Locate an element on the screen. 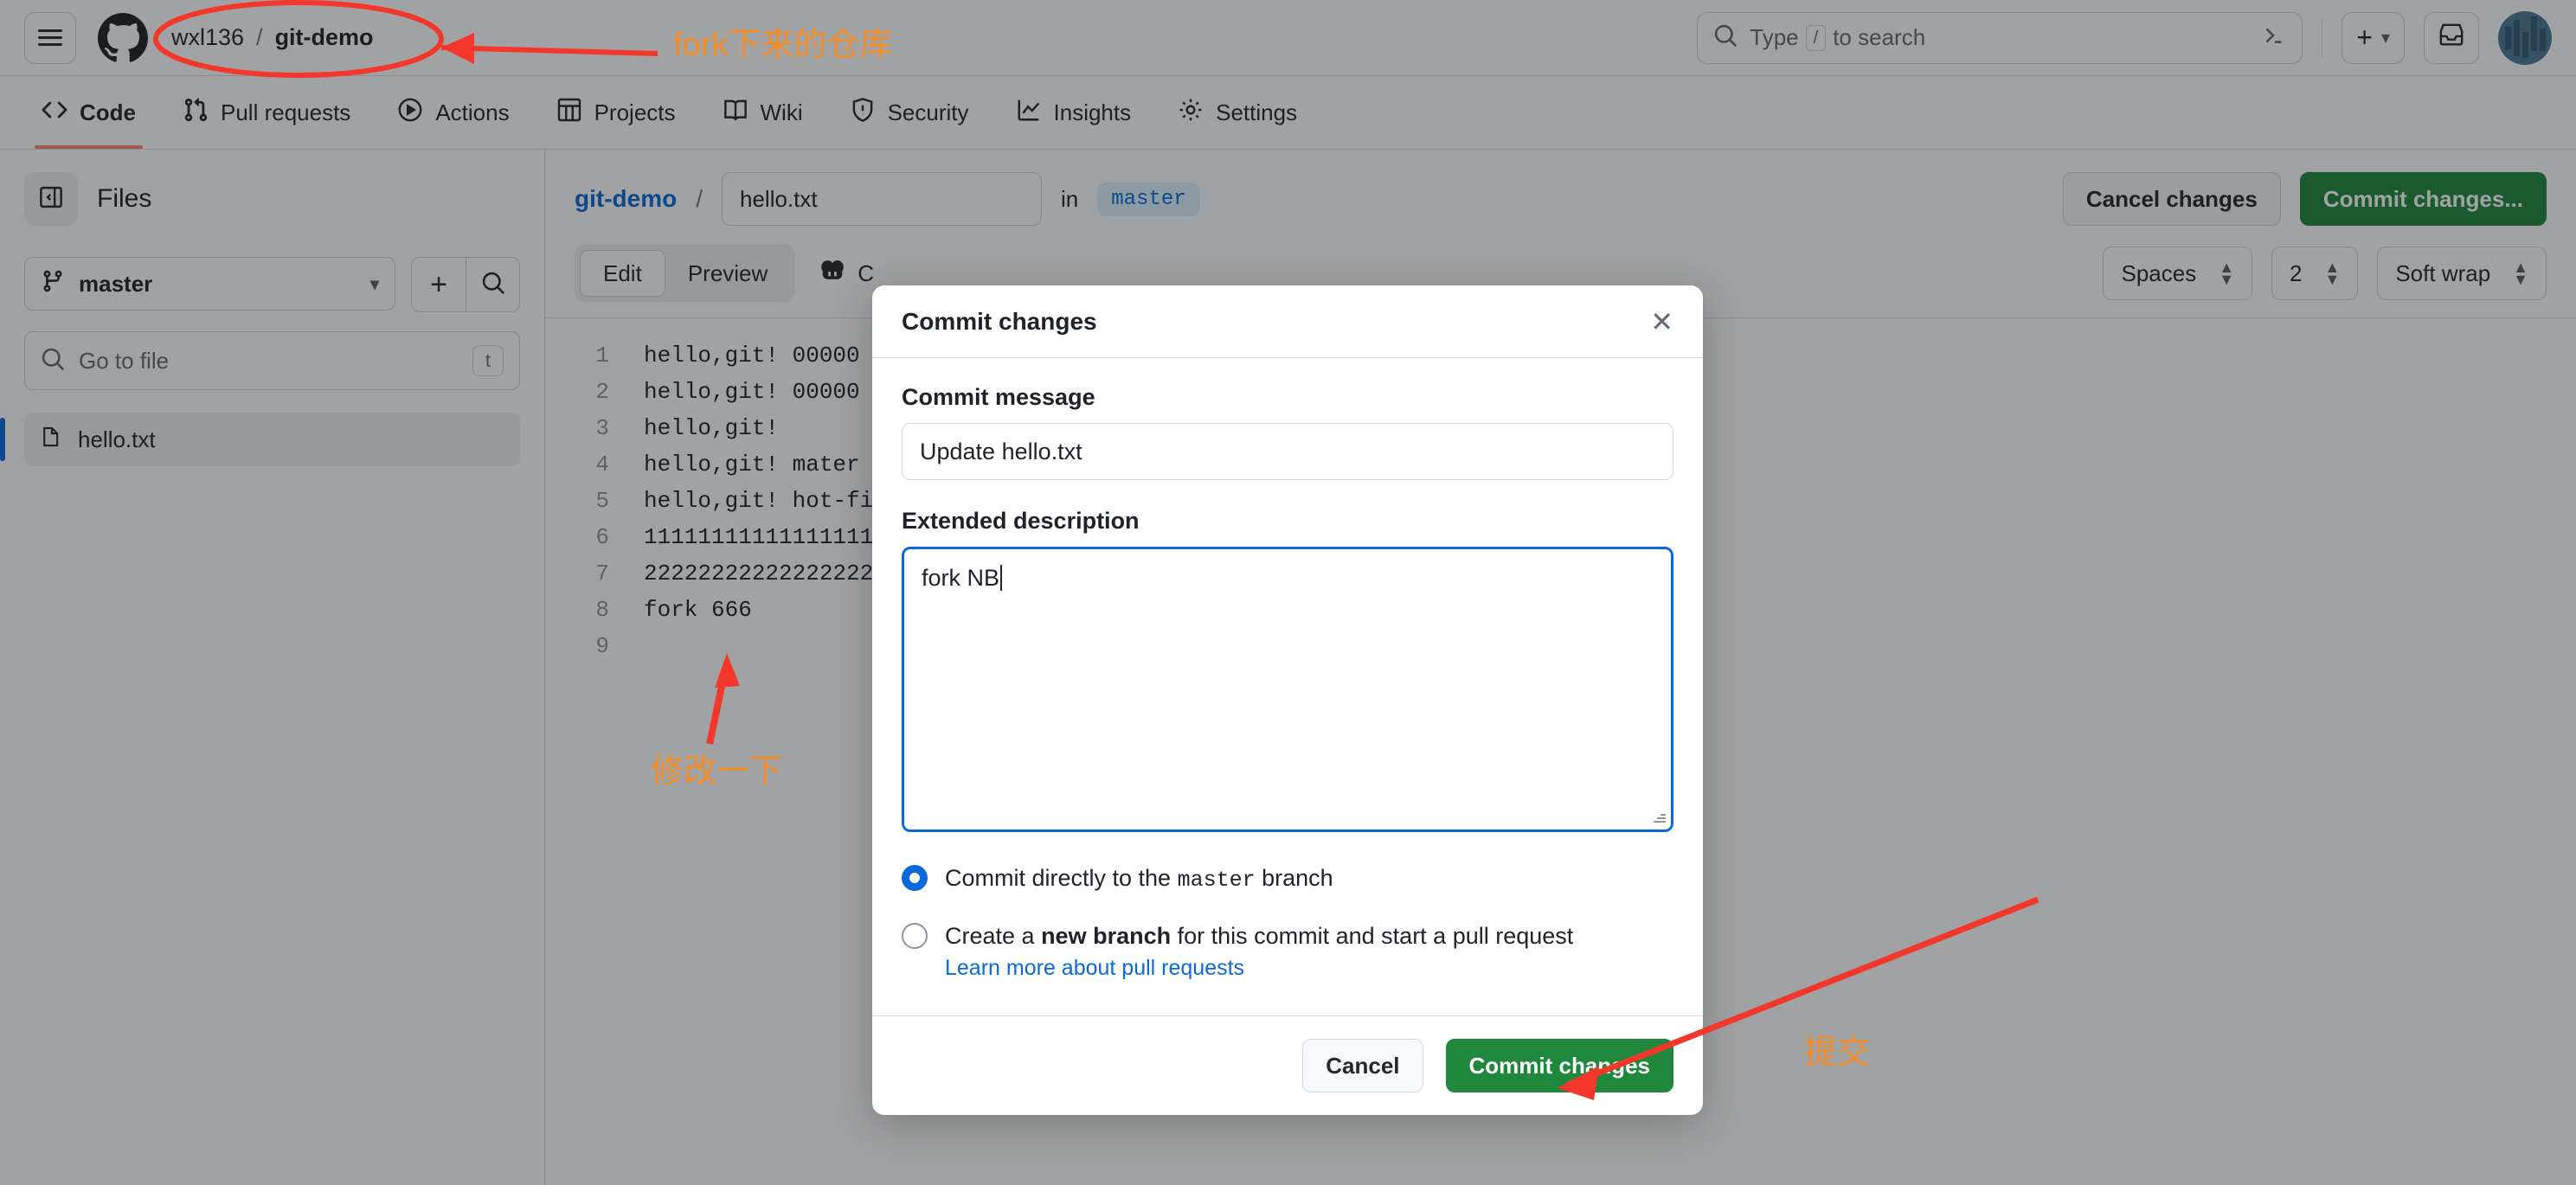 This screenshot has height=1185, width=2576. extended-description-textarea: fork NB is located at coordinates (1288, 689).